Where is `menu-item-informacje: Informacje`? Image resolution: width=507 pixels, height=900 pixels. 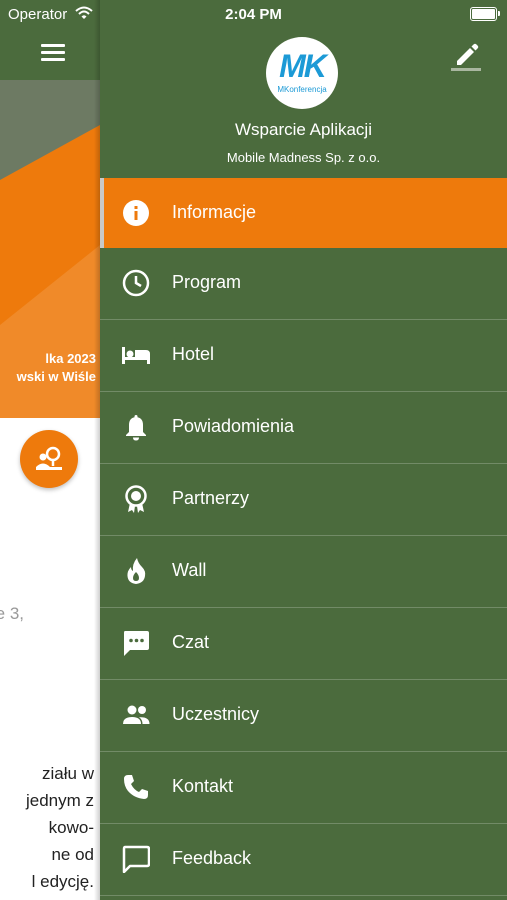 menu-item-informacje: Informacje is located at coordinates (303, 213).